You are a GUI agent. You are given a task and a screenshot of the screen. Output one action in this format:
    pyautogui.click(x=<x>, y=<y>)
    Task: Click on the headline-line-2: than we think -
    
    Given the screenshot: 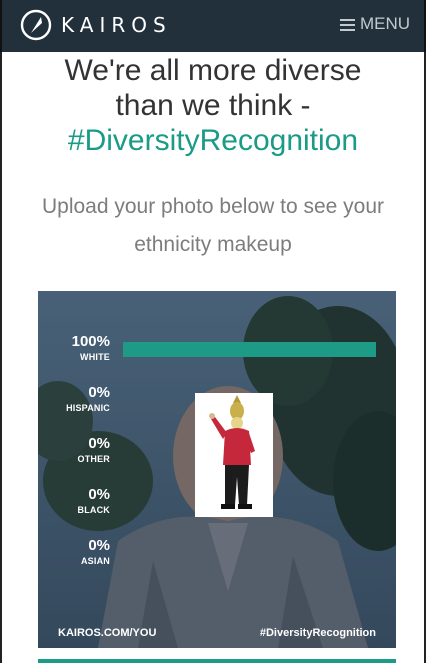 What is the action you would take?
    pyautogui.click(x=213, y=105)
    